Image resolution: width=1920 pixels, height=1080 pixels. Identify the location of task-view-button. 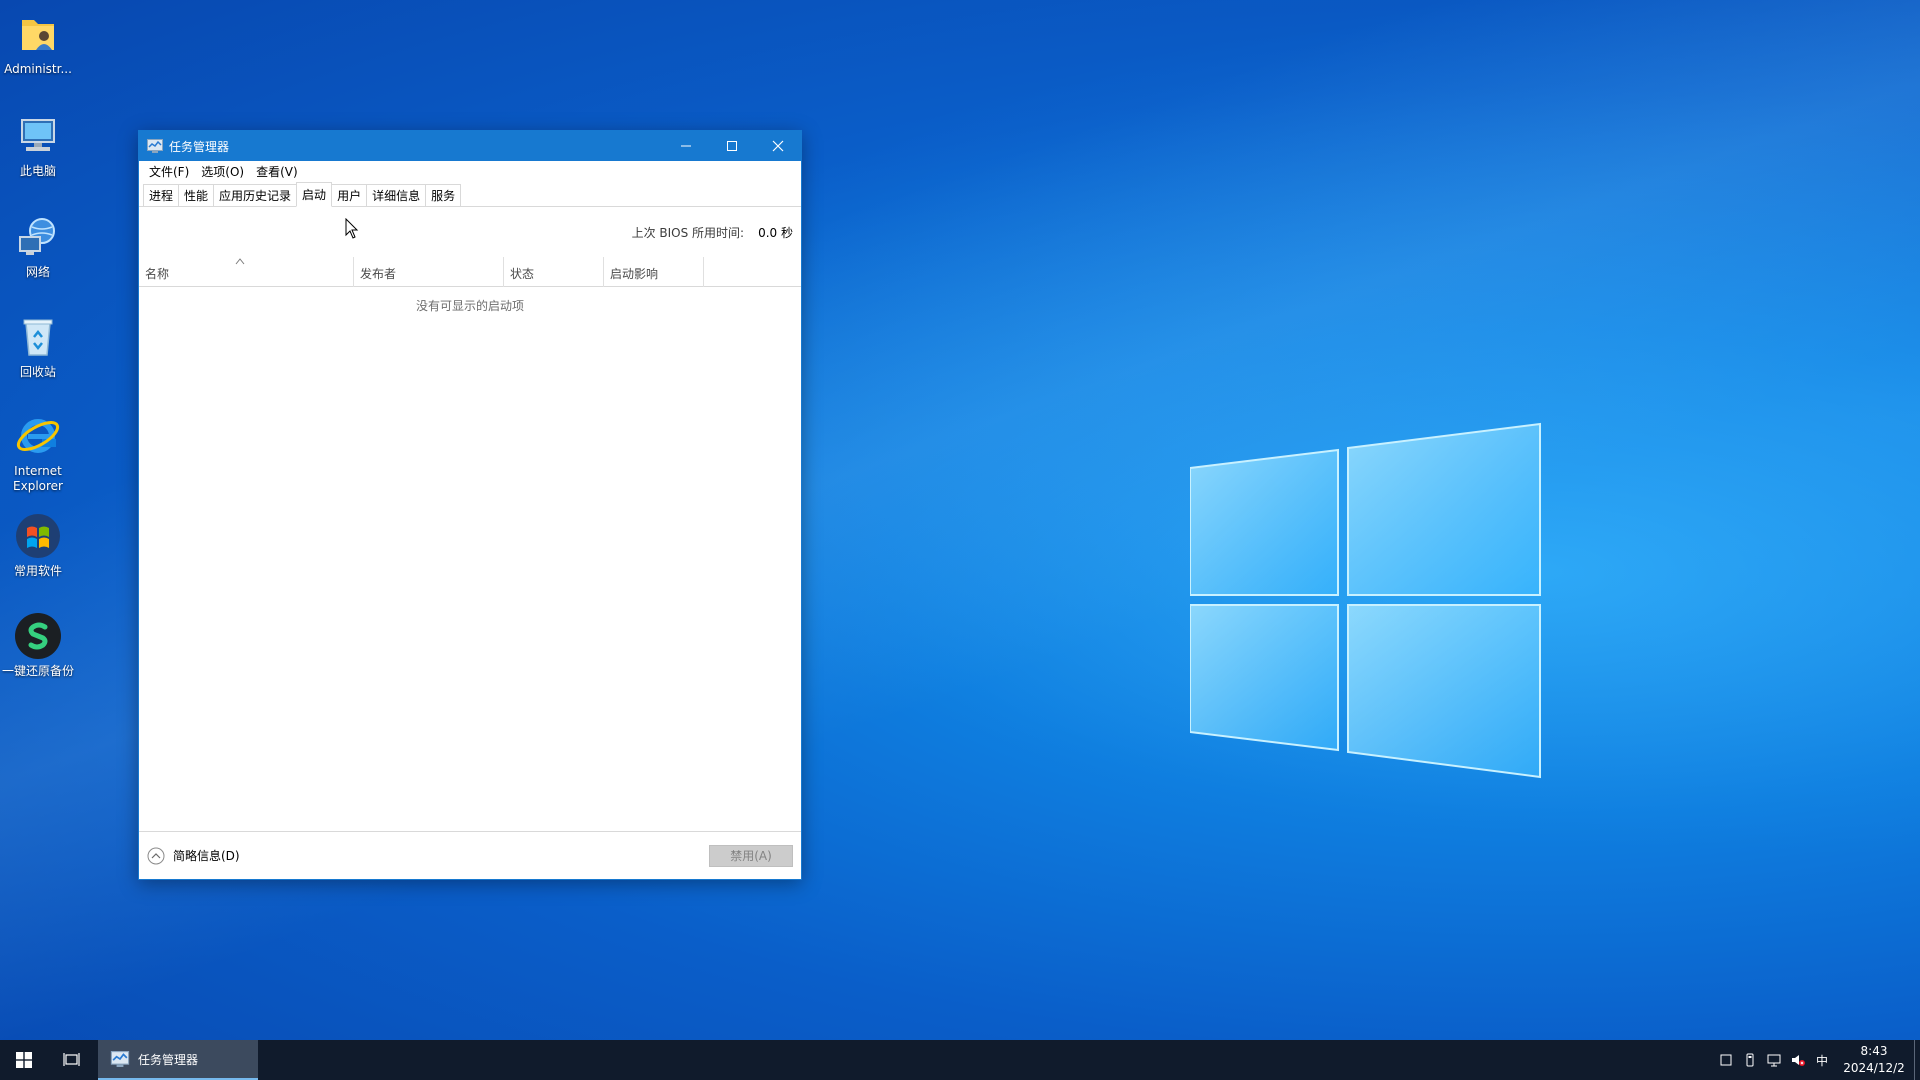
(72, 1060).